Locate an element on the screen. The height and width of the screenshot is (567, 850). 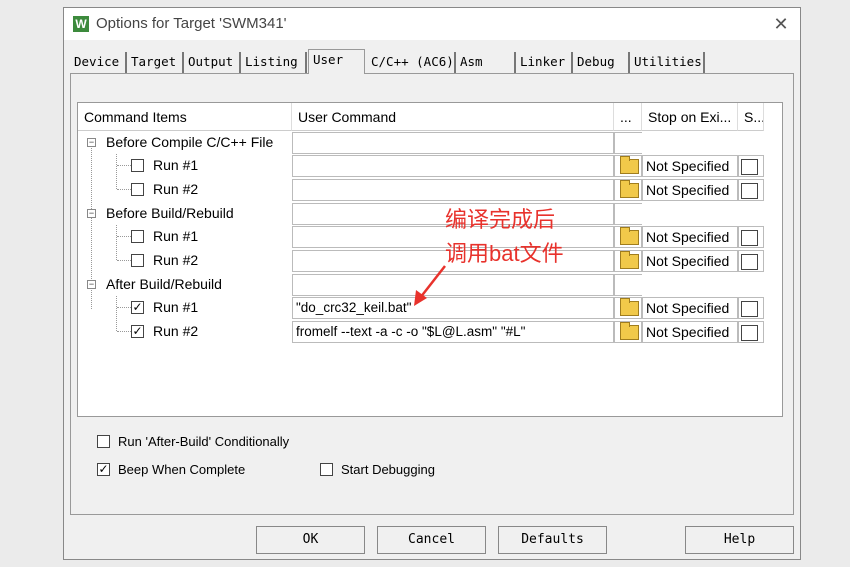
beep-label: Beep When Complete is located at coordinates (182, 469).